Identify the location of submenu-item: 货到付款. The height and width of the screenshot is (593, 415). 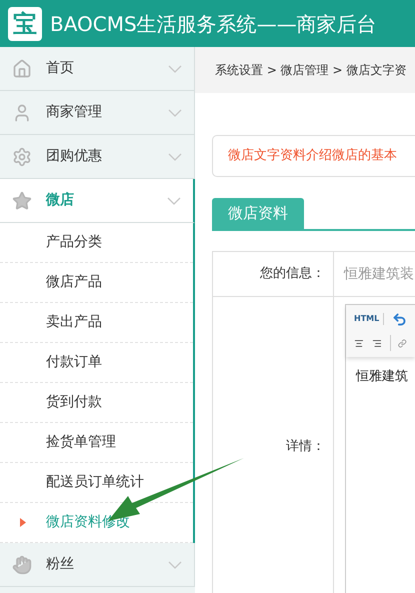
(74, 402).